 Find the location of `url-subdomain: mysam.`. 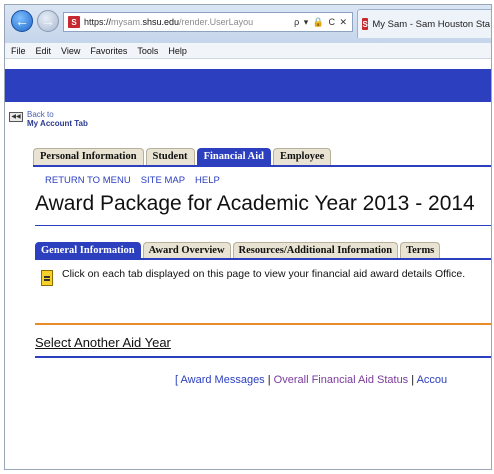

url-subdomain: mysam. is located at coordinates (127, 22).